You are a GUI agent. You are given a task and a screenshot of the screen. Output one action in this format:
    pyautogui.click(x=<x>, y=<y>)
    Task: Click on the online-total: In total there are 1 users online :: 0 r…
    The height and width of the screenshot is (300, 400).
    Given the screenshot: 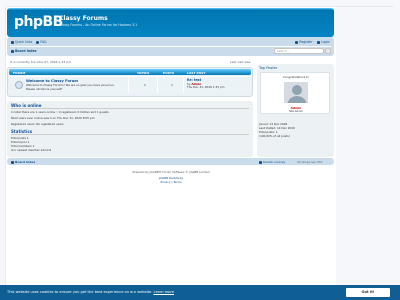 What is the action you would take?
    pyautogui.click(x=60, y=112)
    